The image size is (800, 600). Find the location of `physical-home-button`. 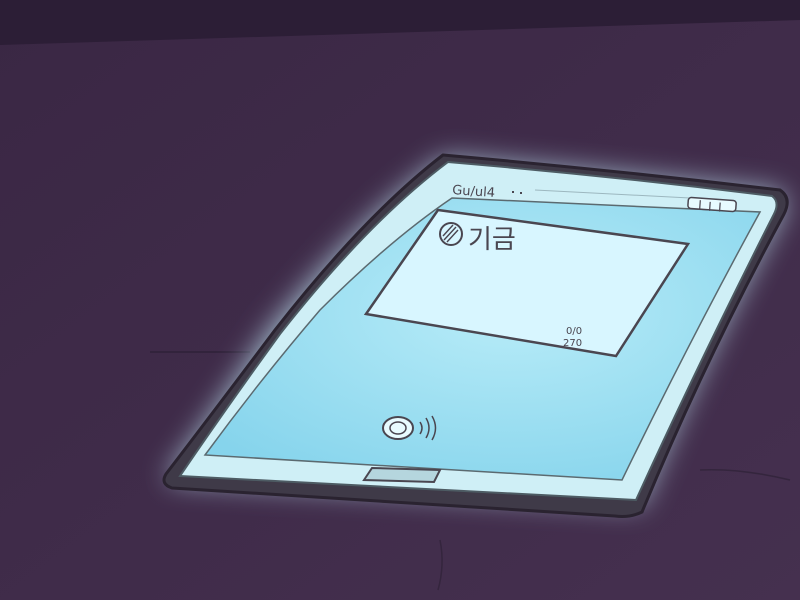

physical-home-button is located at coordinates (402, 475).